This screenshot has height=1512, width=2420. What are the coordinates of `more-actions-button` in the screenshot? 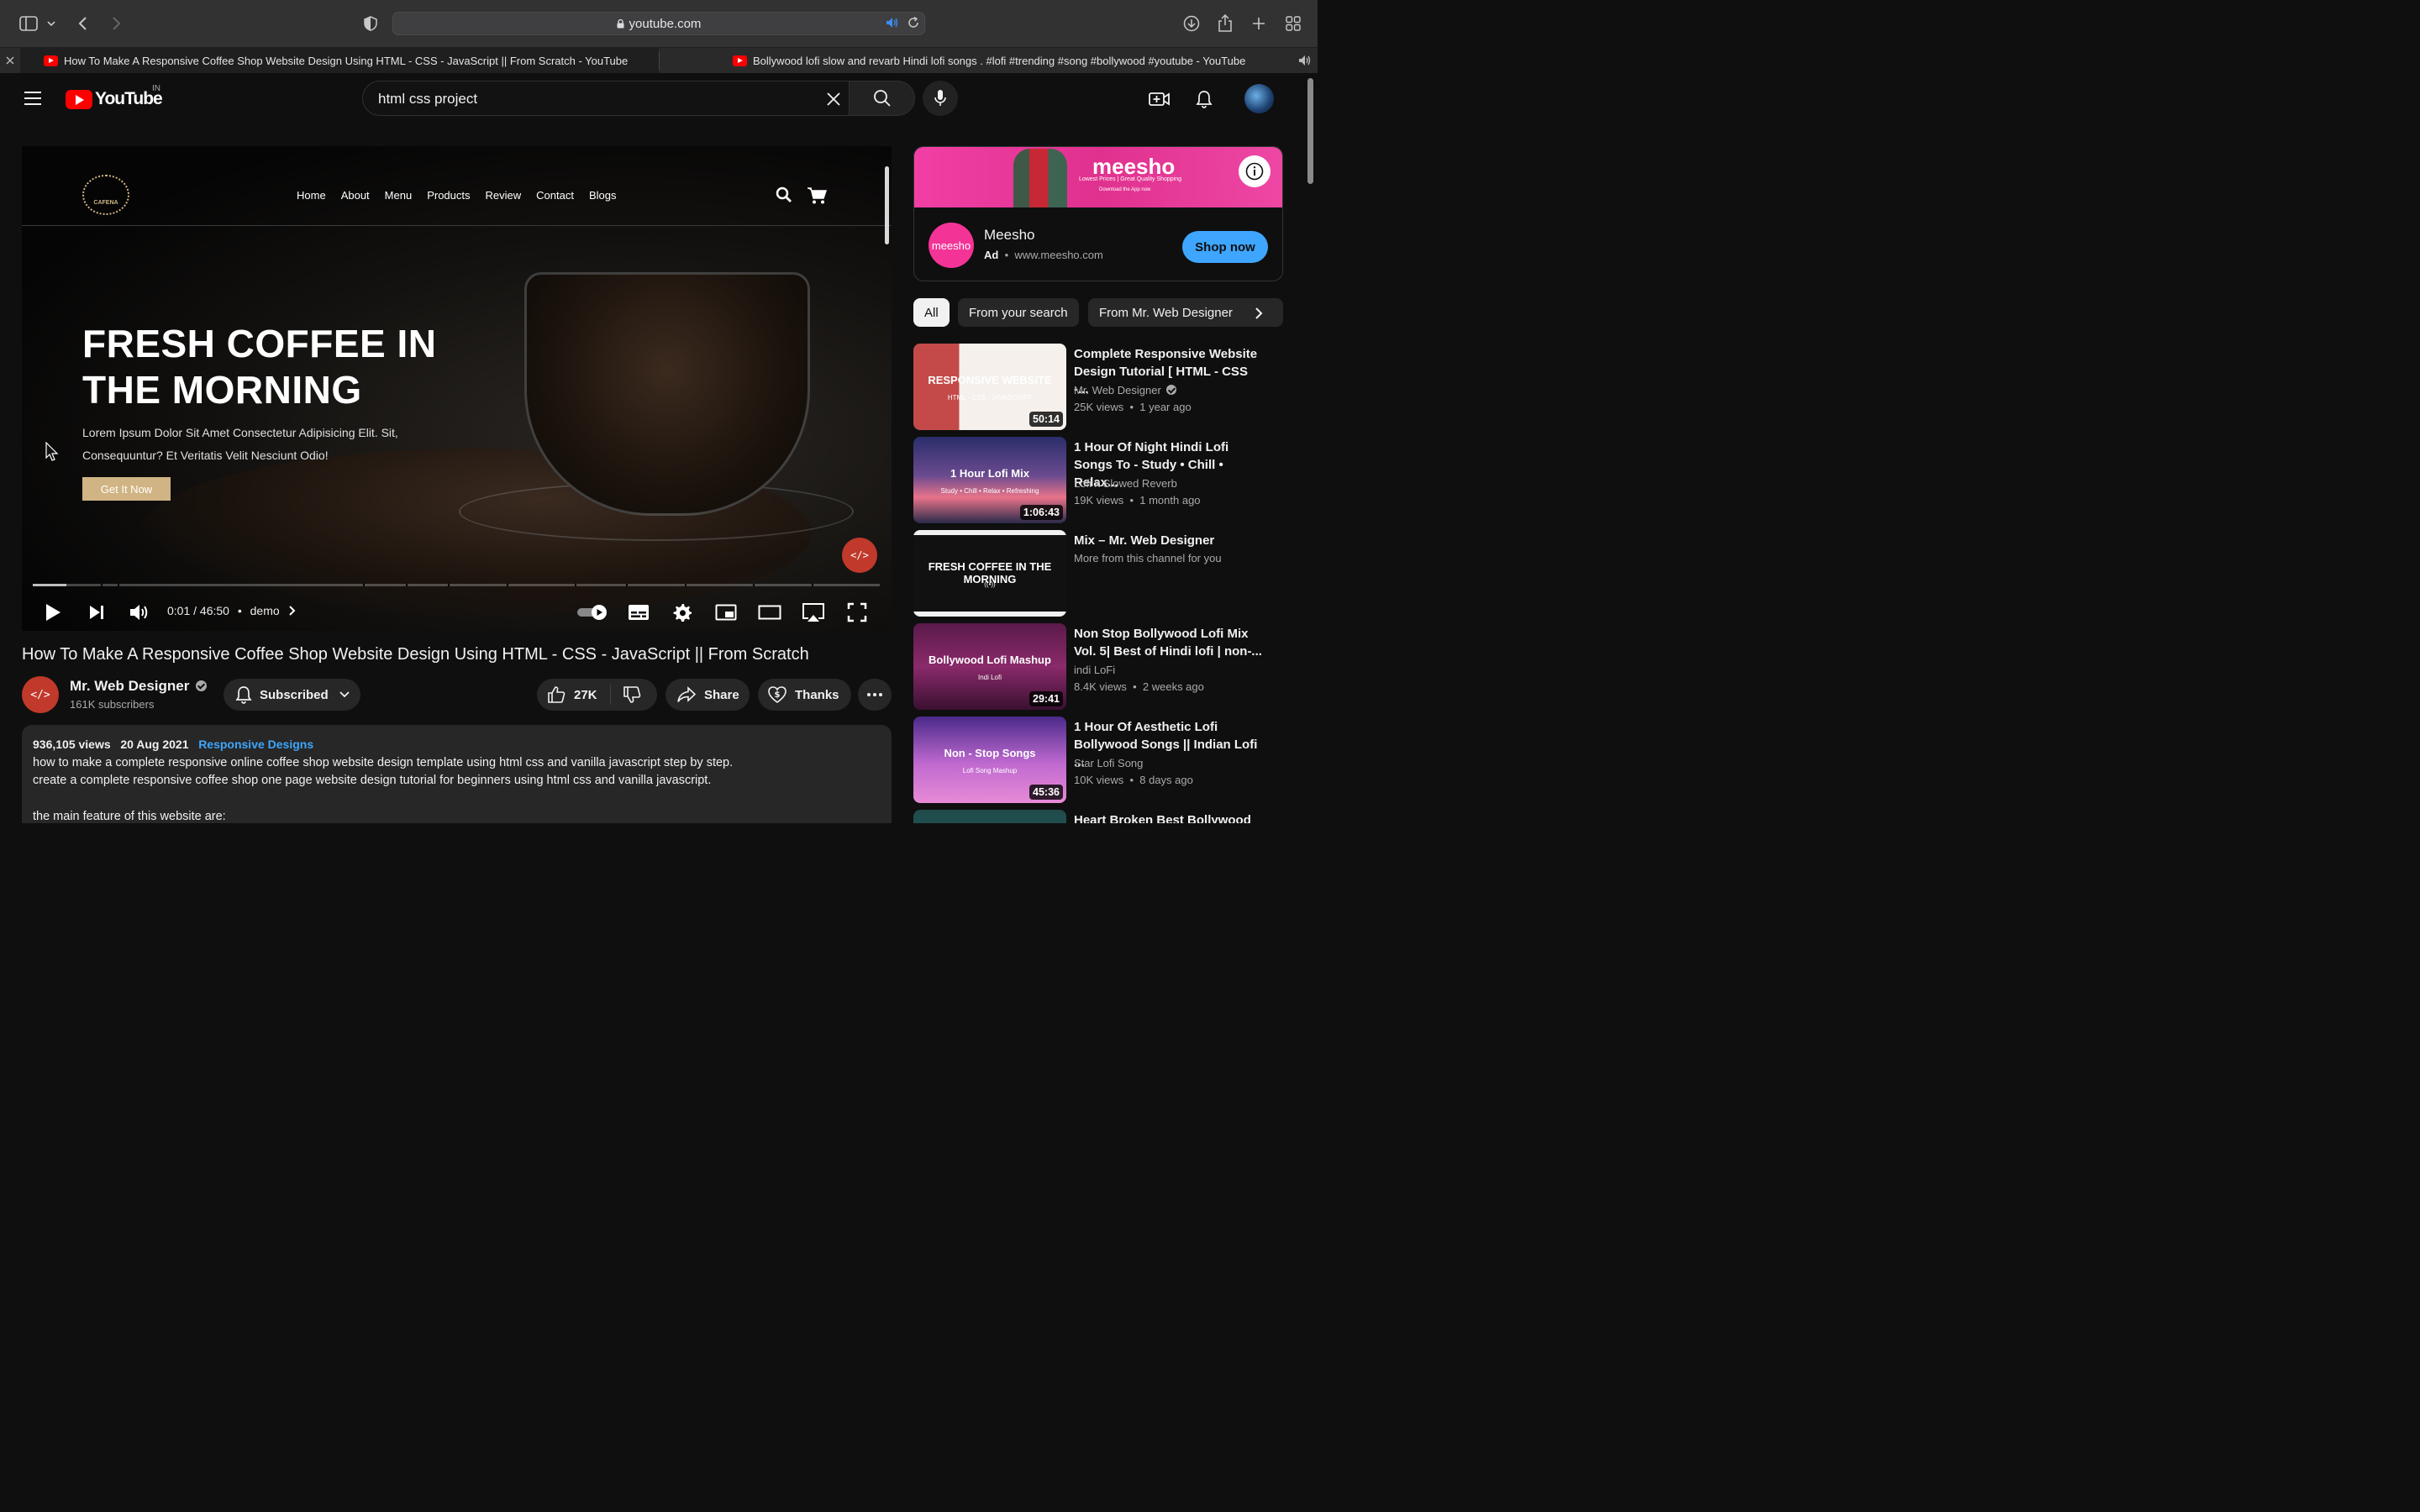 It's located at (875, 695).